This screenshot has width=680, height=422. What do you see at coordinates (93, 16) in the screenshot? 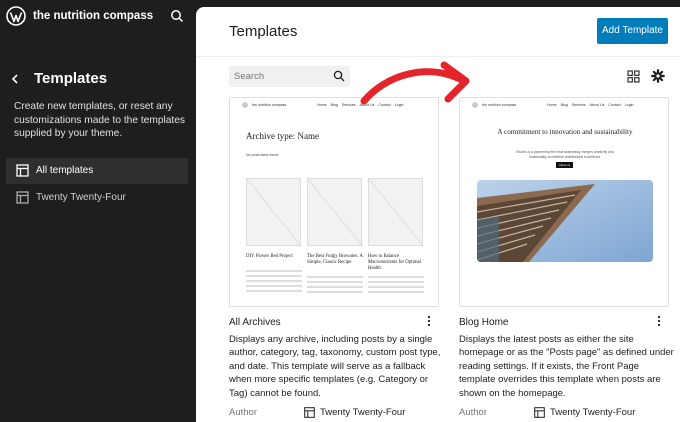
I see `site-name: the nutrition compass` at bounding box center [93, 16].